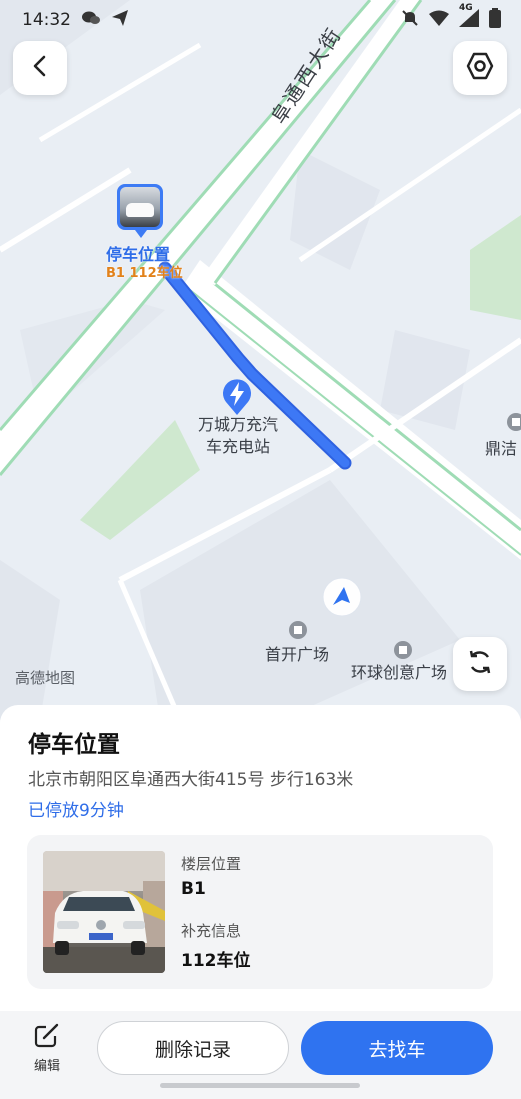  I want to click on delete-record-button: 删除记录, so click(193, 1048).